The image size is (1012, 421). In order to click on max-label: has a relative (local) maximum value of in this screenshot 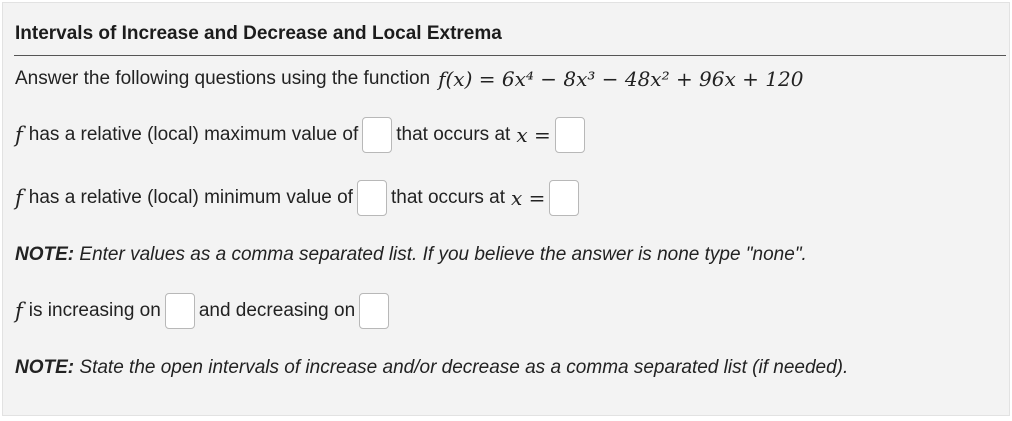, I will do `click(193, 134)`.